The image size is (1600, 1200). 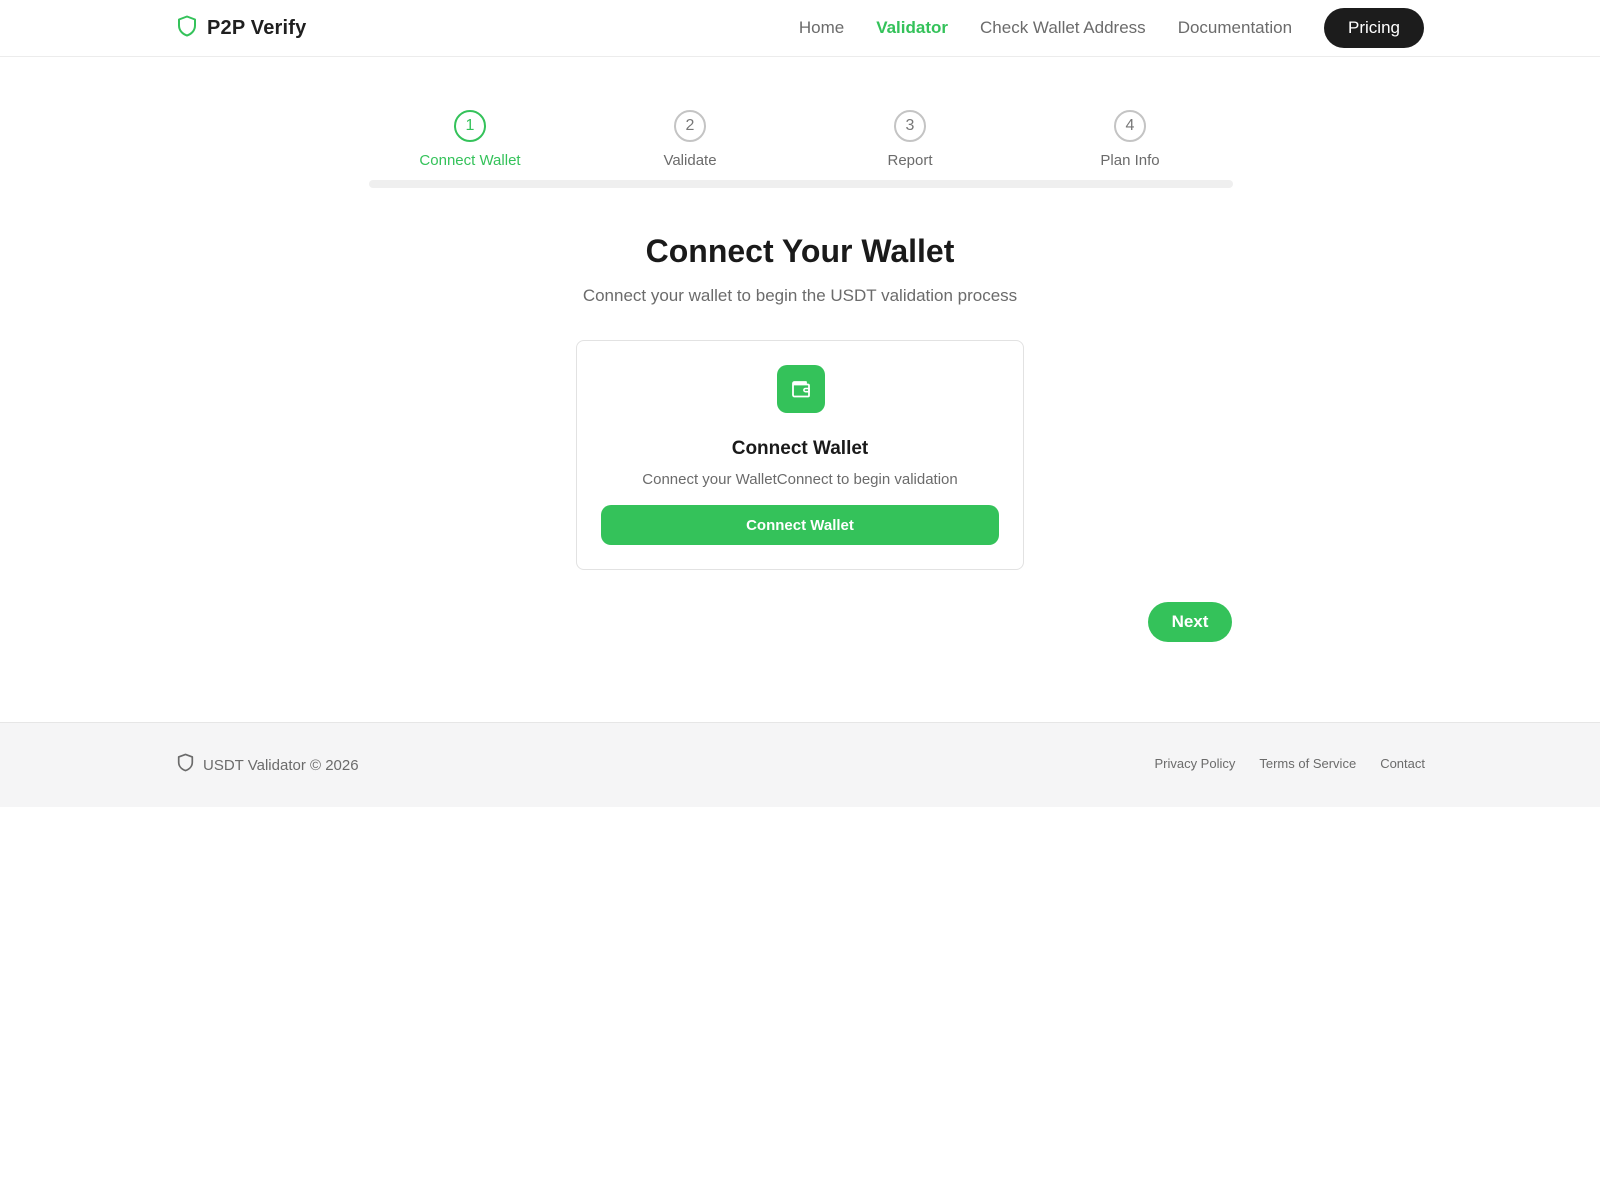 I want to click on step-number: 4, so click(x=1130, y=126).